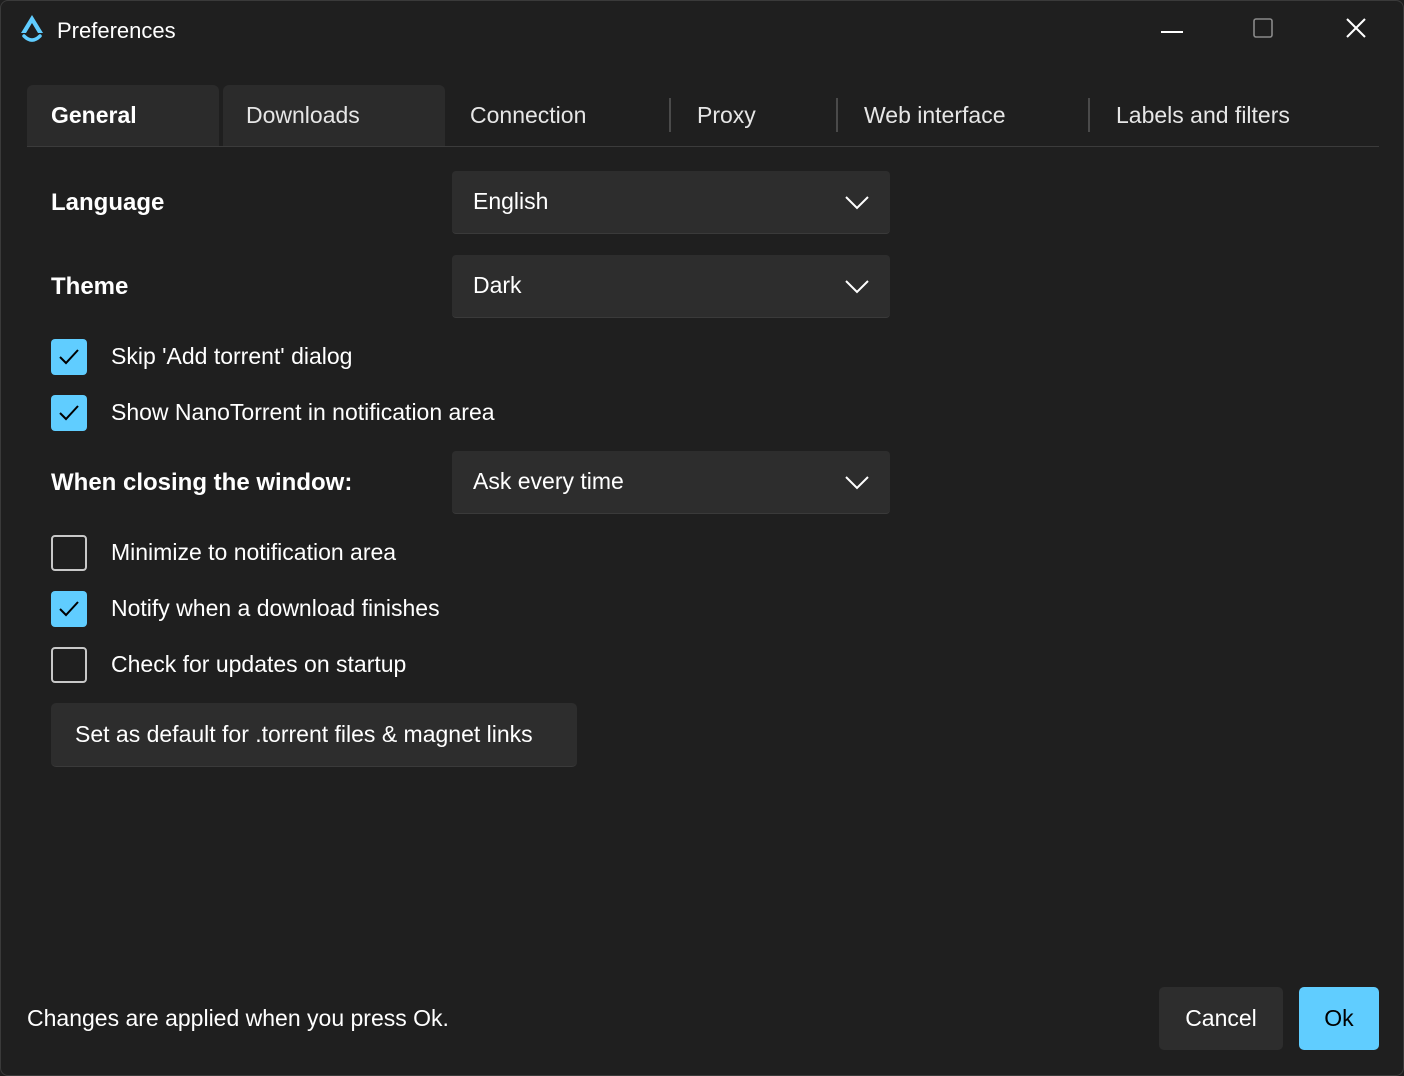 This screenshot has width=1404, height=1076. Describe the element at coordinates (202, 482) in the screenshot. I see `closing-window-label: When closing the window:` at that location.